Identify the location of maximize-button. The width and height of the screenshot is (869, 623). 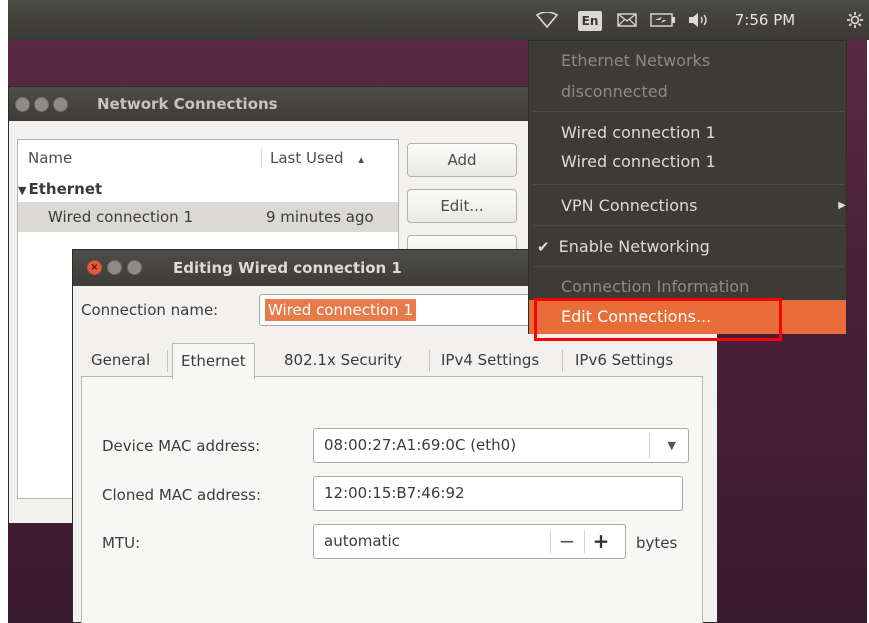
(134, 267).